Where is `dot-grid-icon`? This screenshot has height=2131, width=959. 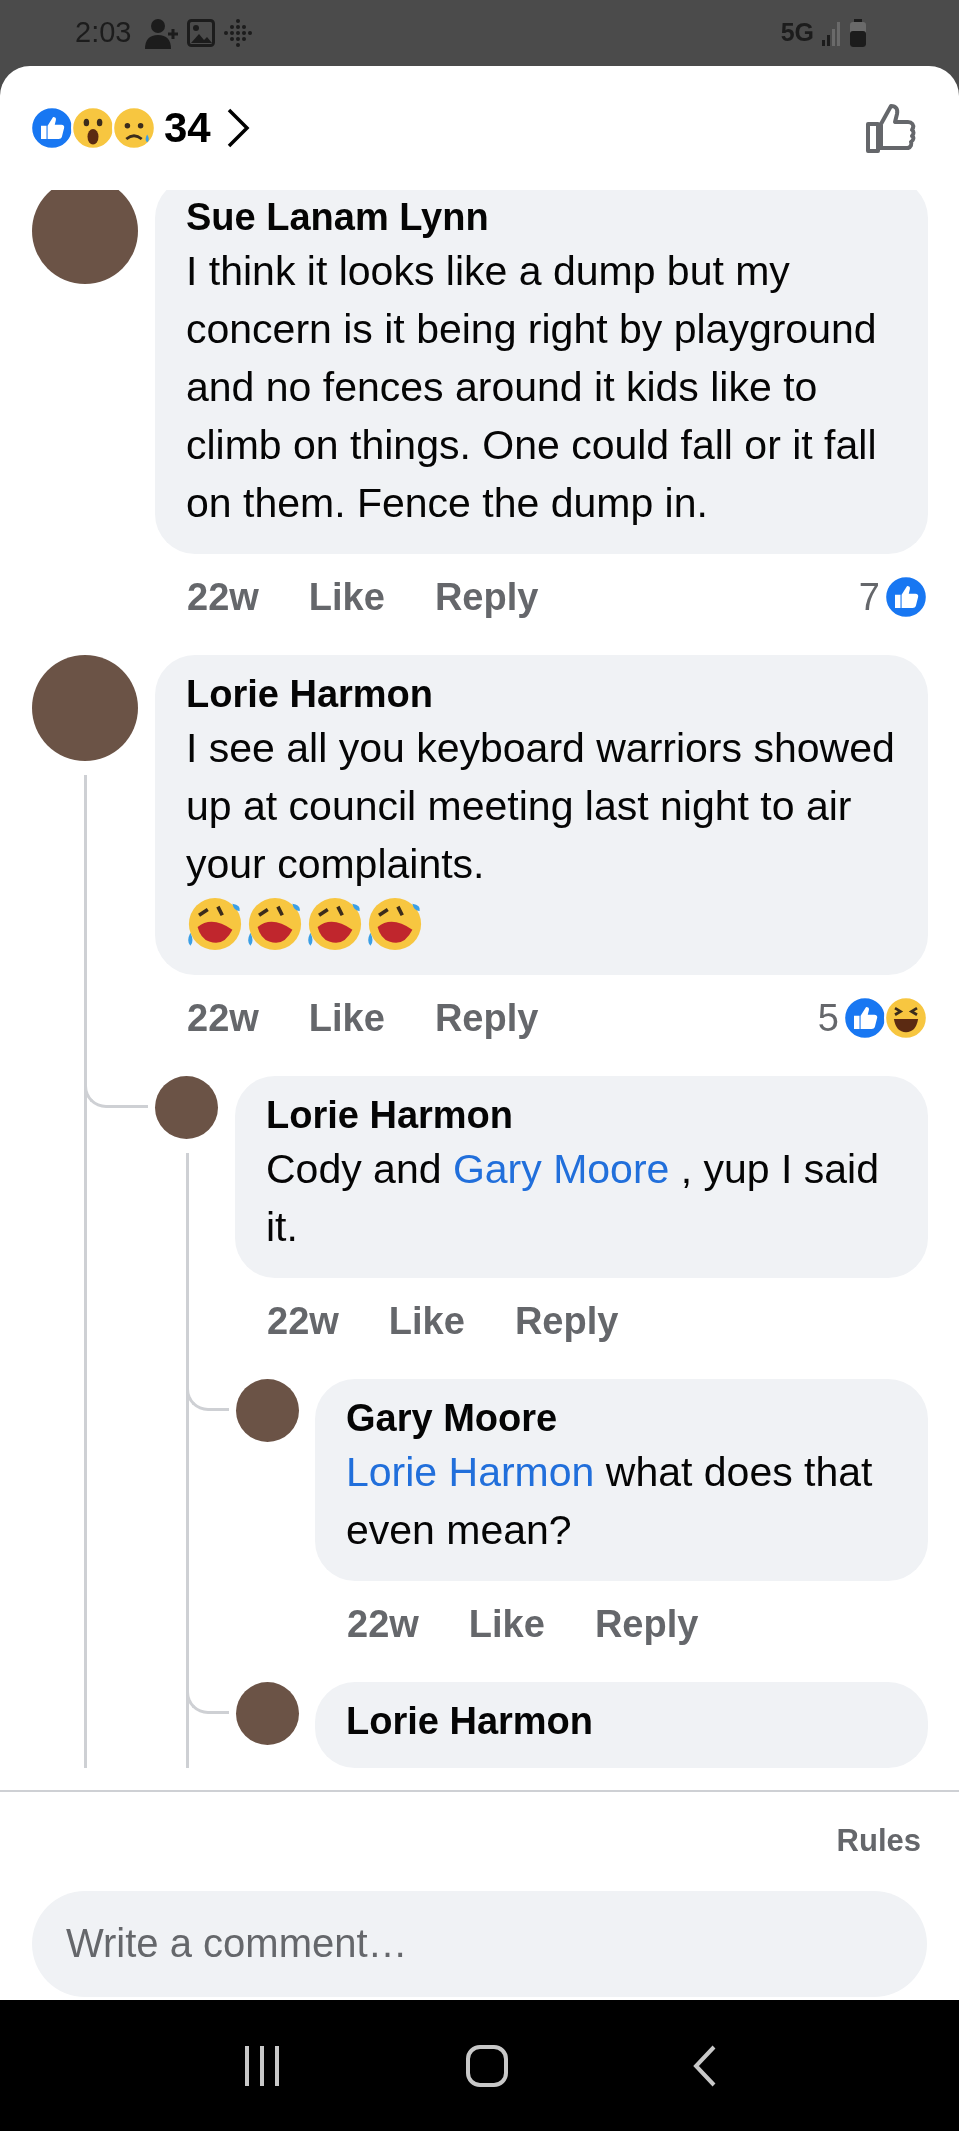
dot-grid-icon is located at coordinates (238, 33).